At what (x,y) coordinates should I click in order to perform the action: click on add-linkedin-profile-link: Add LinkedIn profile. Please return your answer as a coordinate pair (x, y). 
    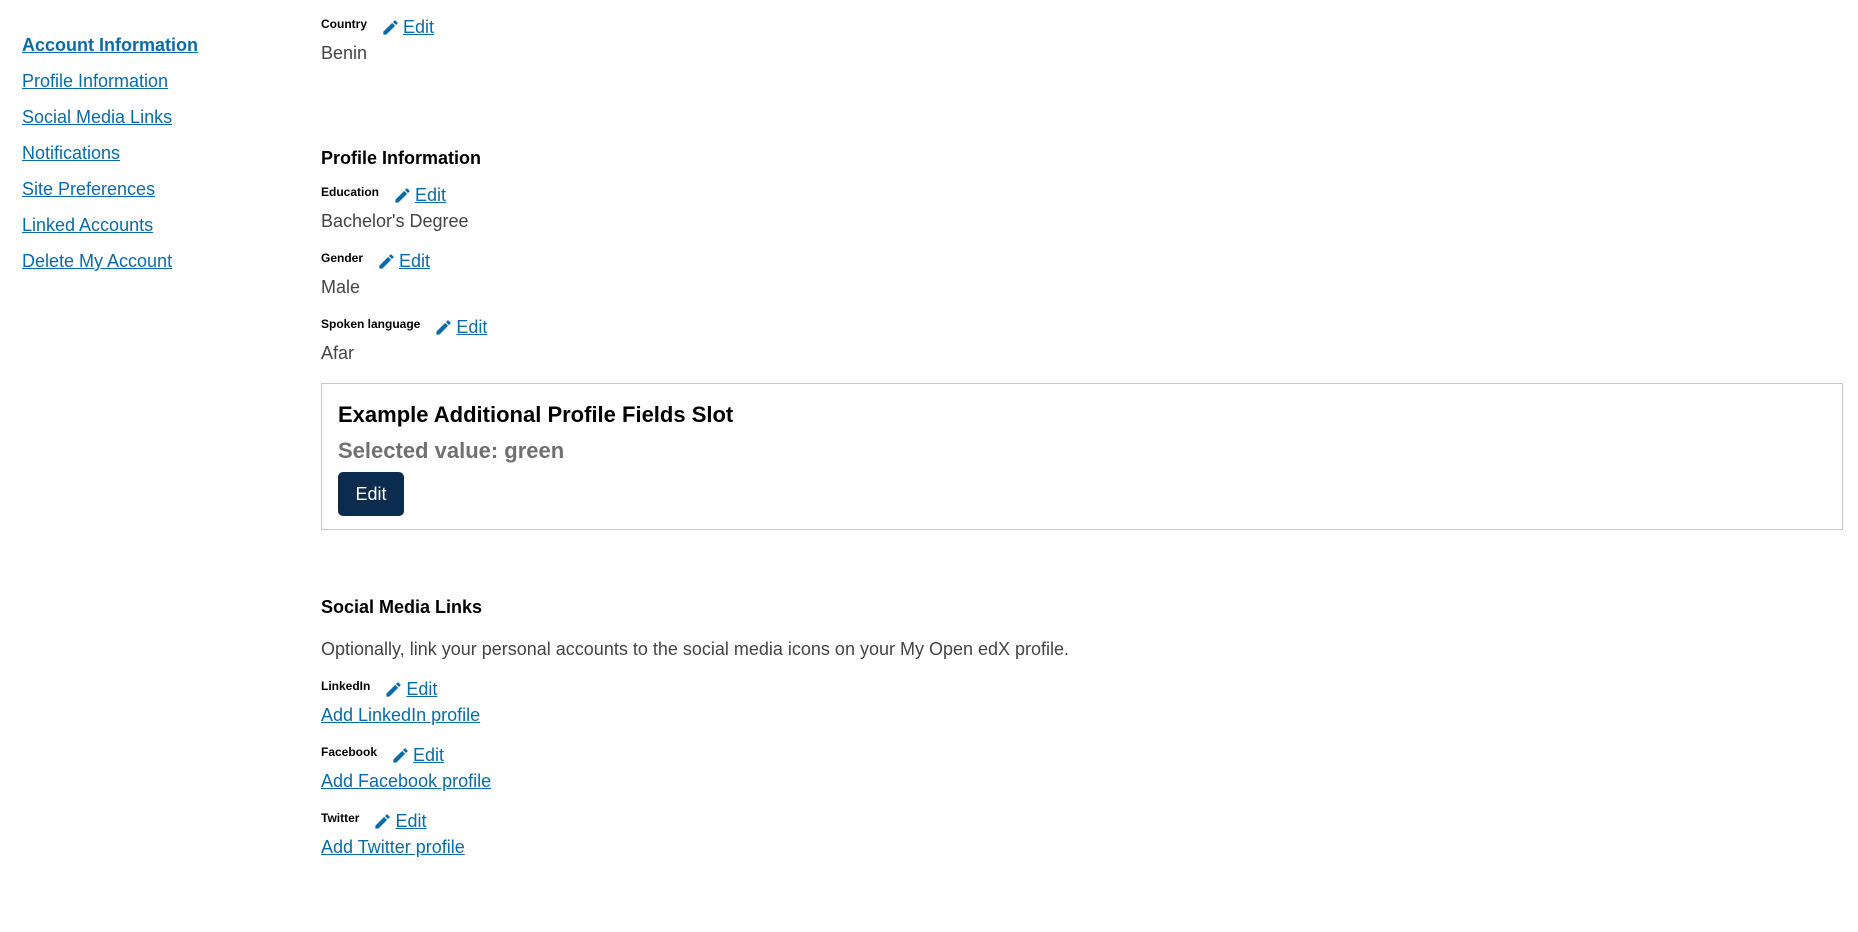
    Looking at the image, I should click on (400, 715).